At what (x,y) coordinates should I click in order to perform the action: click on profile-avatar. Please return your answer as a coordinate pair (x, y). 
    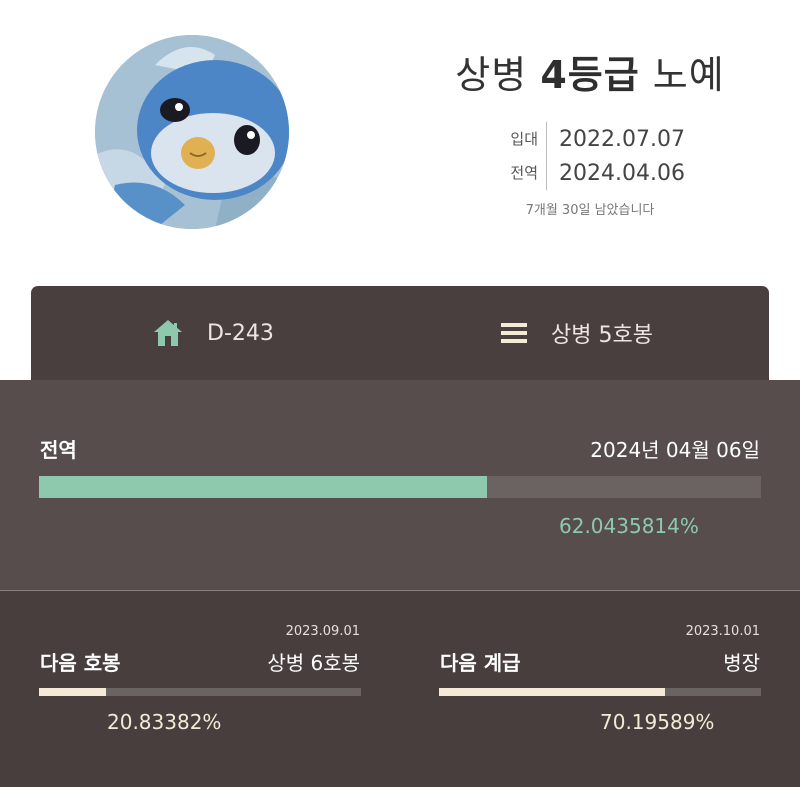
    Looking at the image, I should click on (192, 132).